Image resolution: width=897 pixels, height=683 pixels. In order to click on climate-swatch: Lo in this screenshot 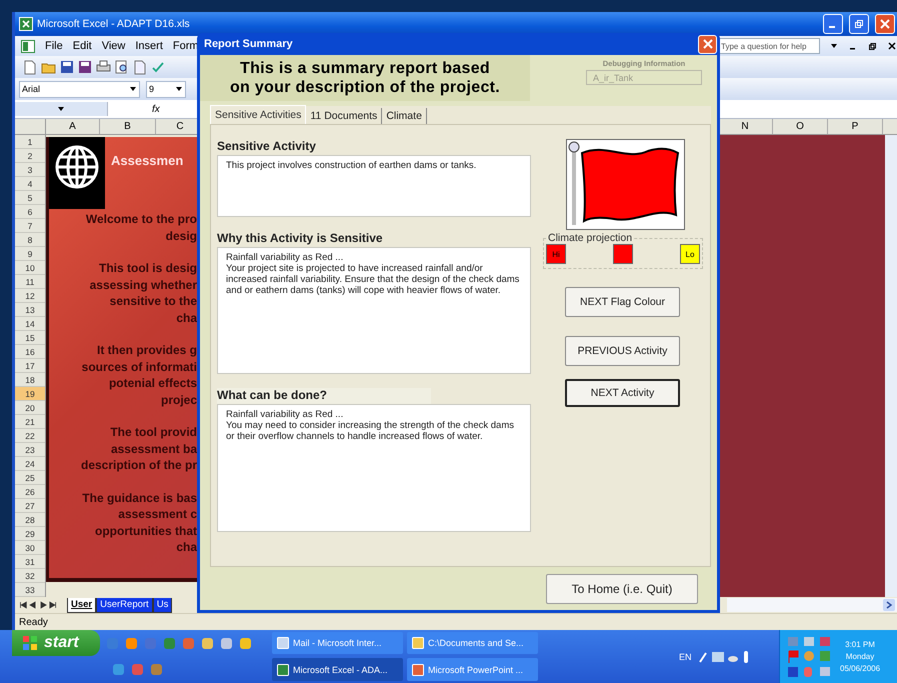, I will do `click(690, 254)`.